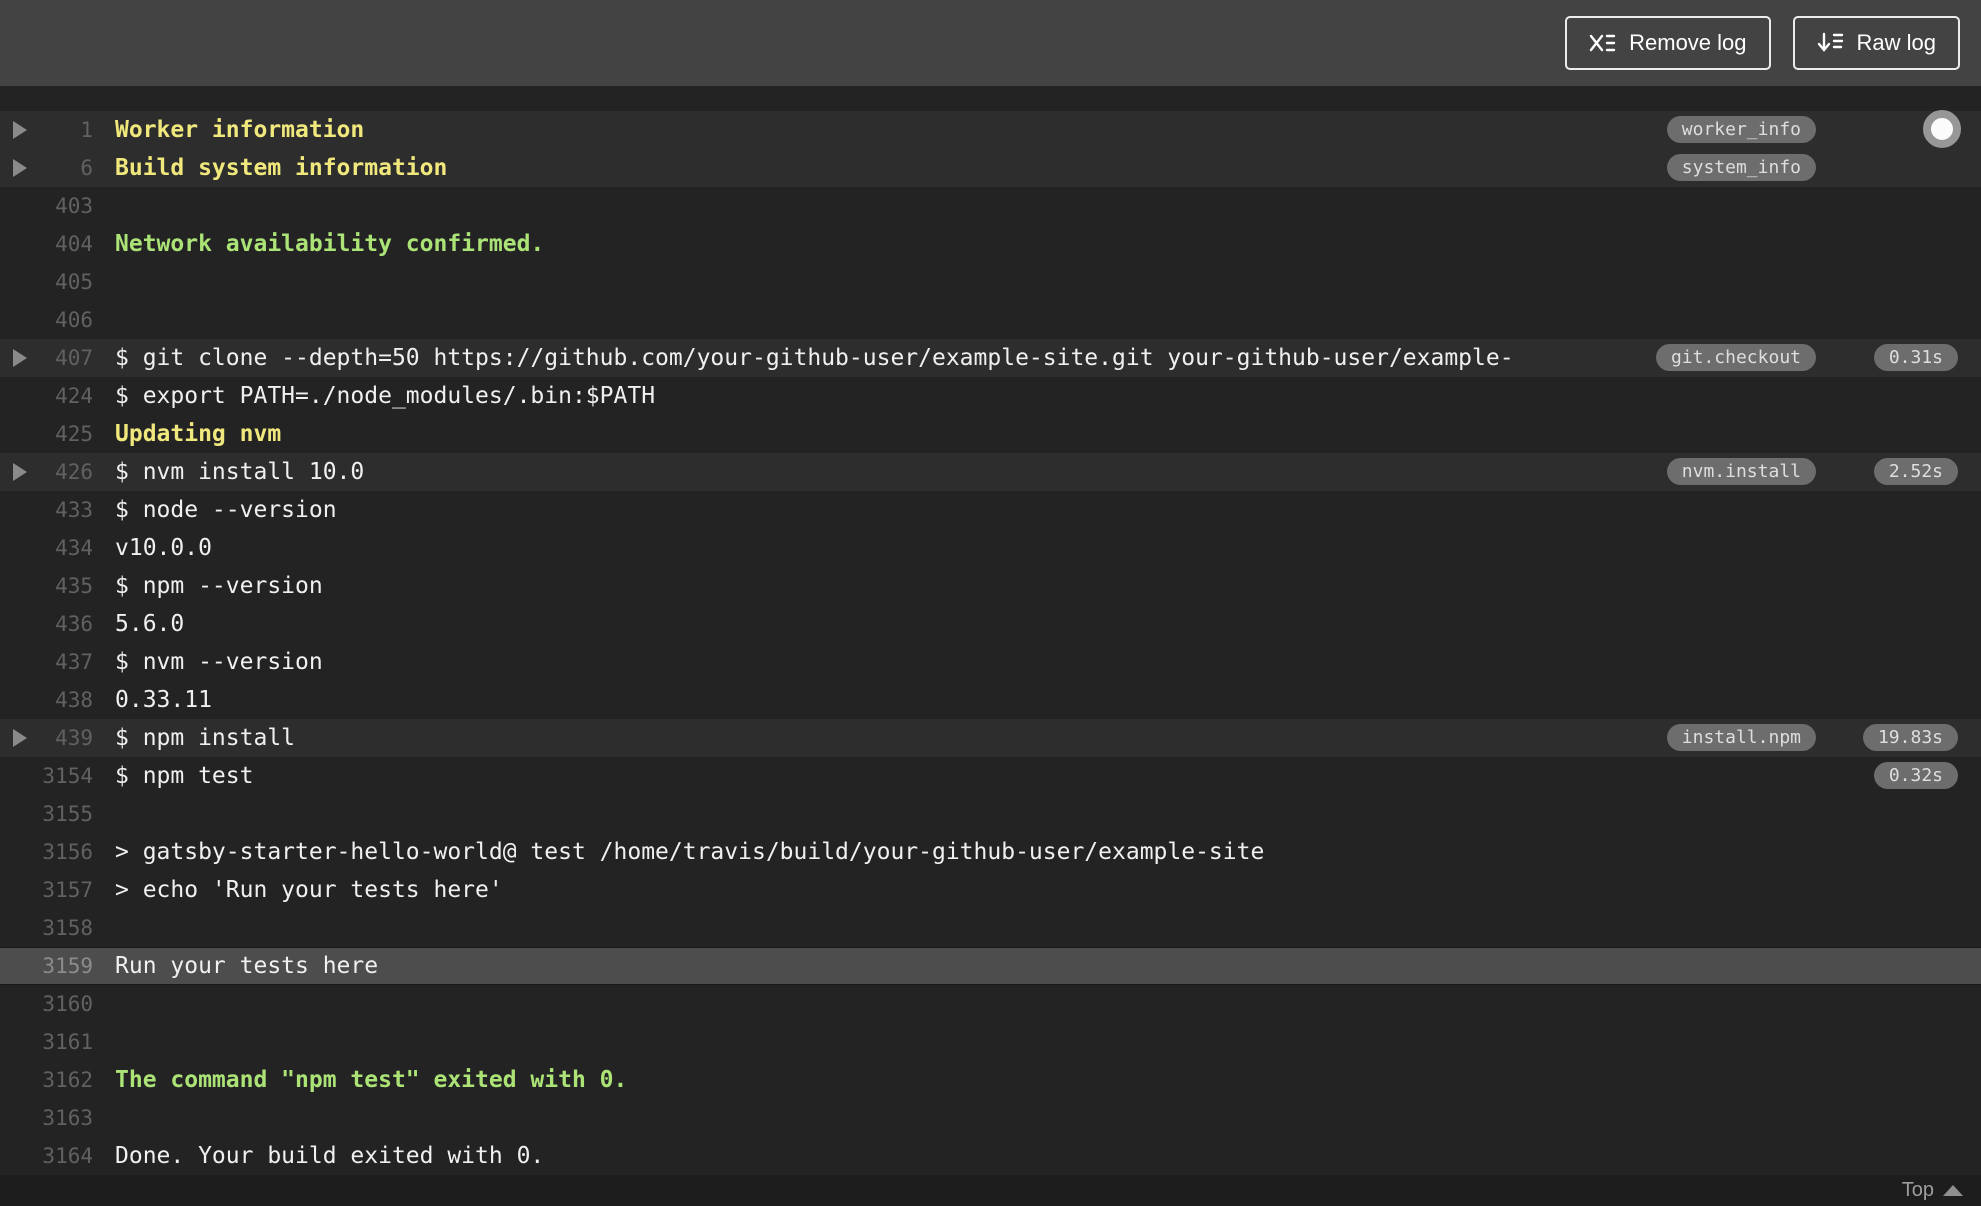 The width and height of the screenshot is (1981, 1206). What do you see at coordinates (163, 548) in the screenshot?
I see `line-text: v10.0.0` at bounding box center [163, 548].